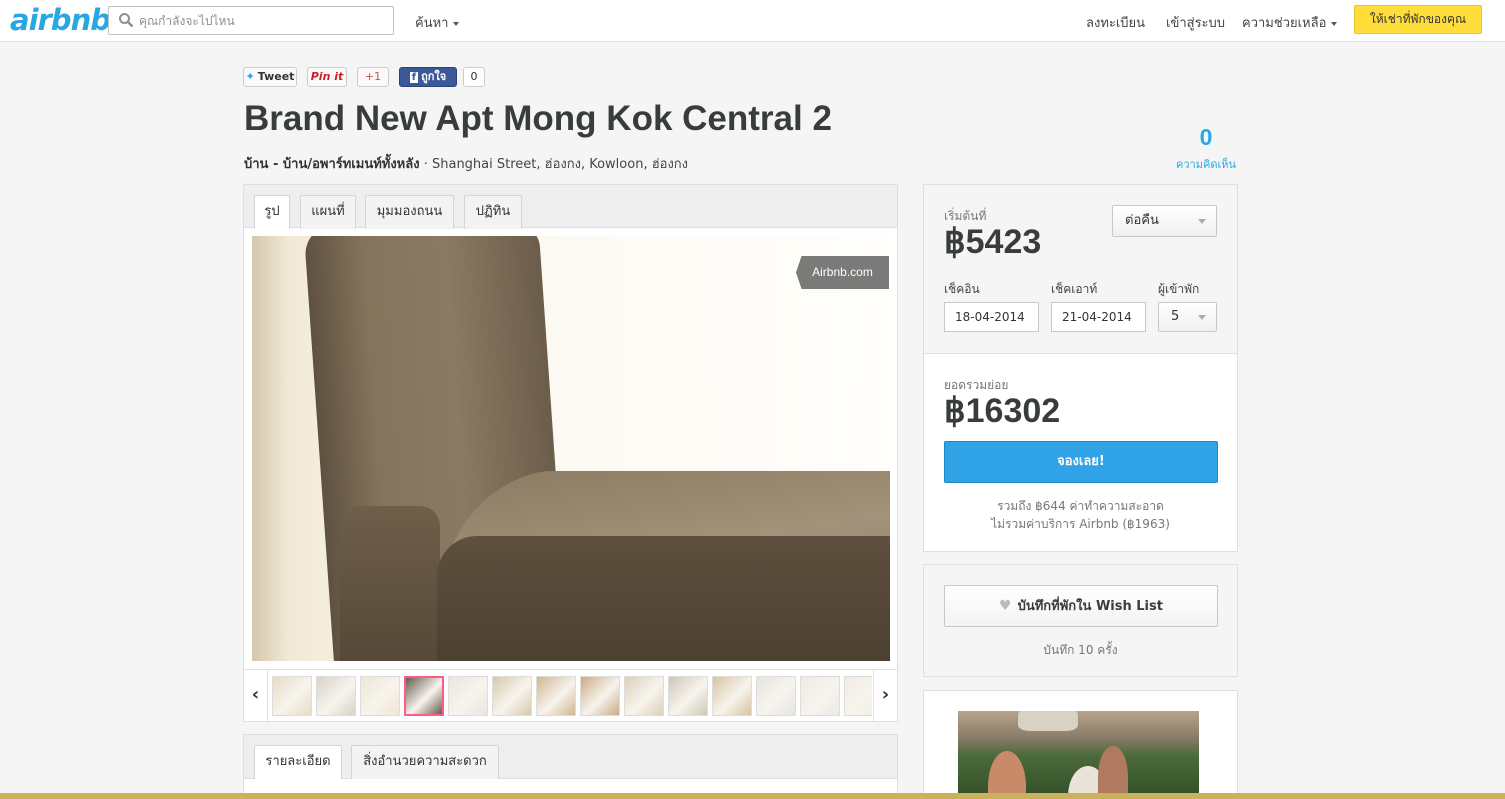 The image size is (1505, 799). What do you see at coordinates (1418, 19) in the screenshot?
I see `list-your-space-button: ให้เช่าที่พักของคุณ` at bounding box center [1418, 19].